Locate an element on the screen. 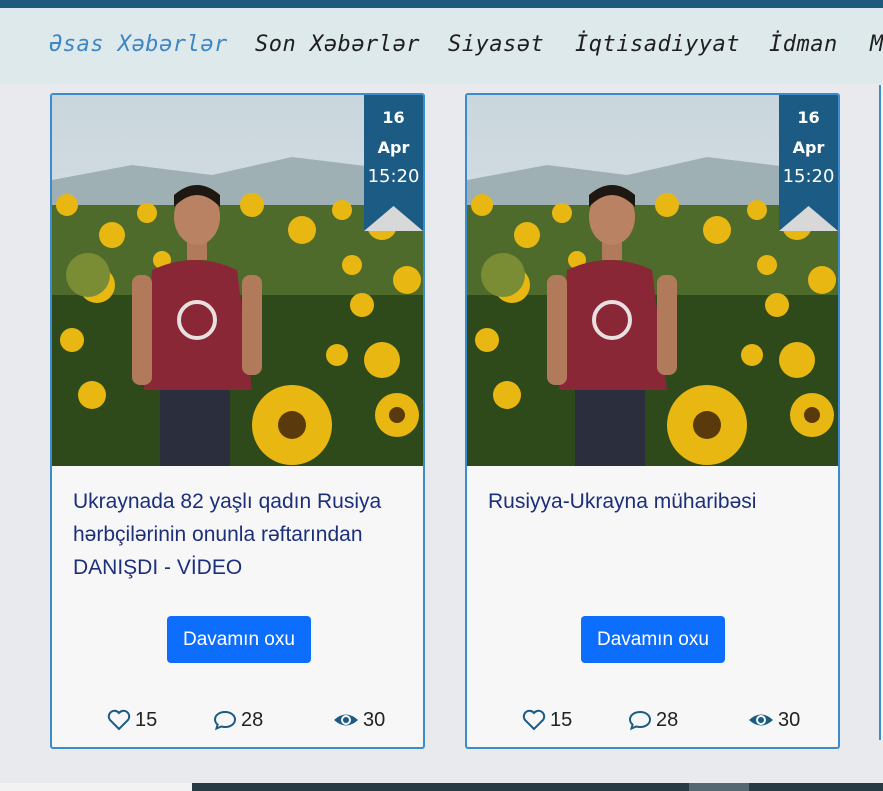  next-card-edge is located at coordinates (881, 412).